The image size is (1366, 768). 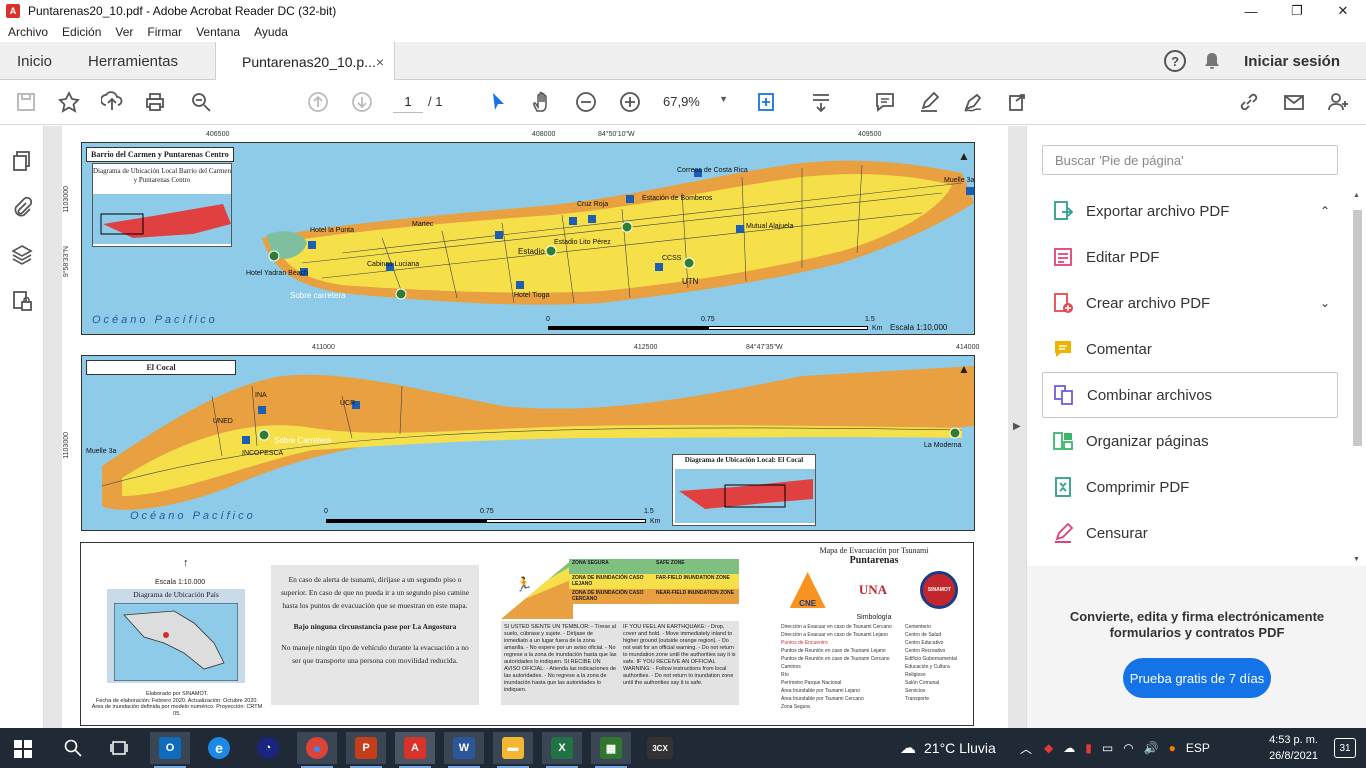 What do you see at coordinates (124, 32) in the screenshot?
I see `menu-ver: Ver` at bounding box center [124, 32].